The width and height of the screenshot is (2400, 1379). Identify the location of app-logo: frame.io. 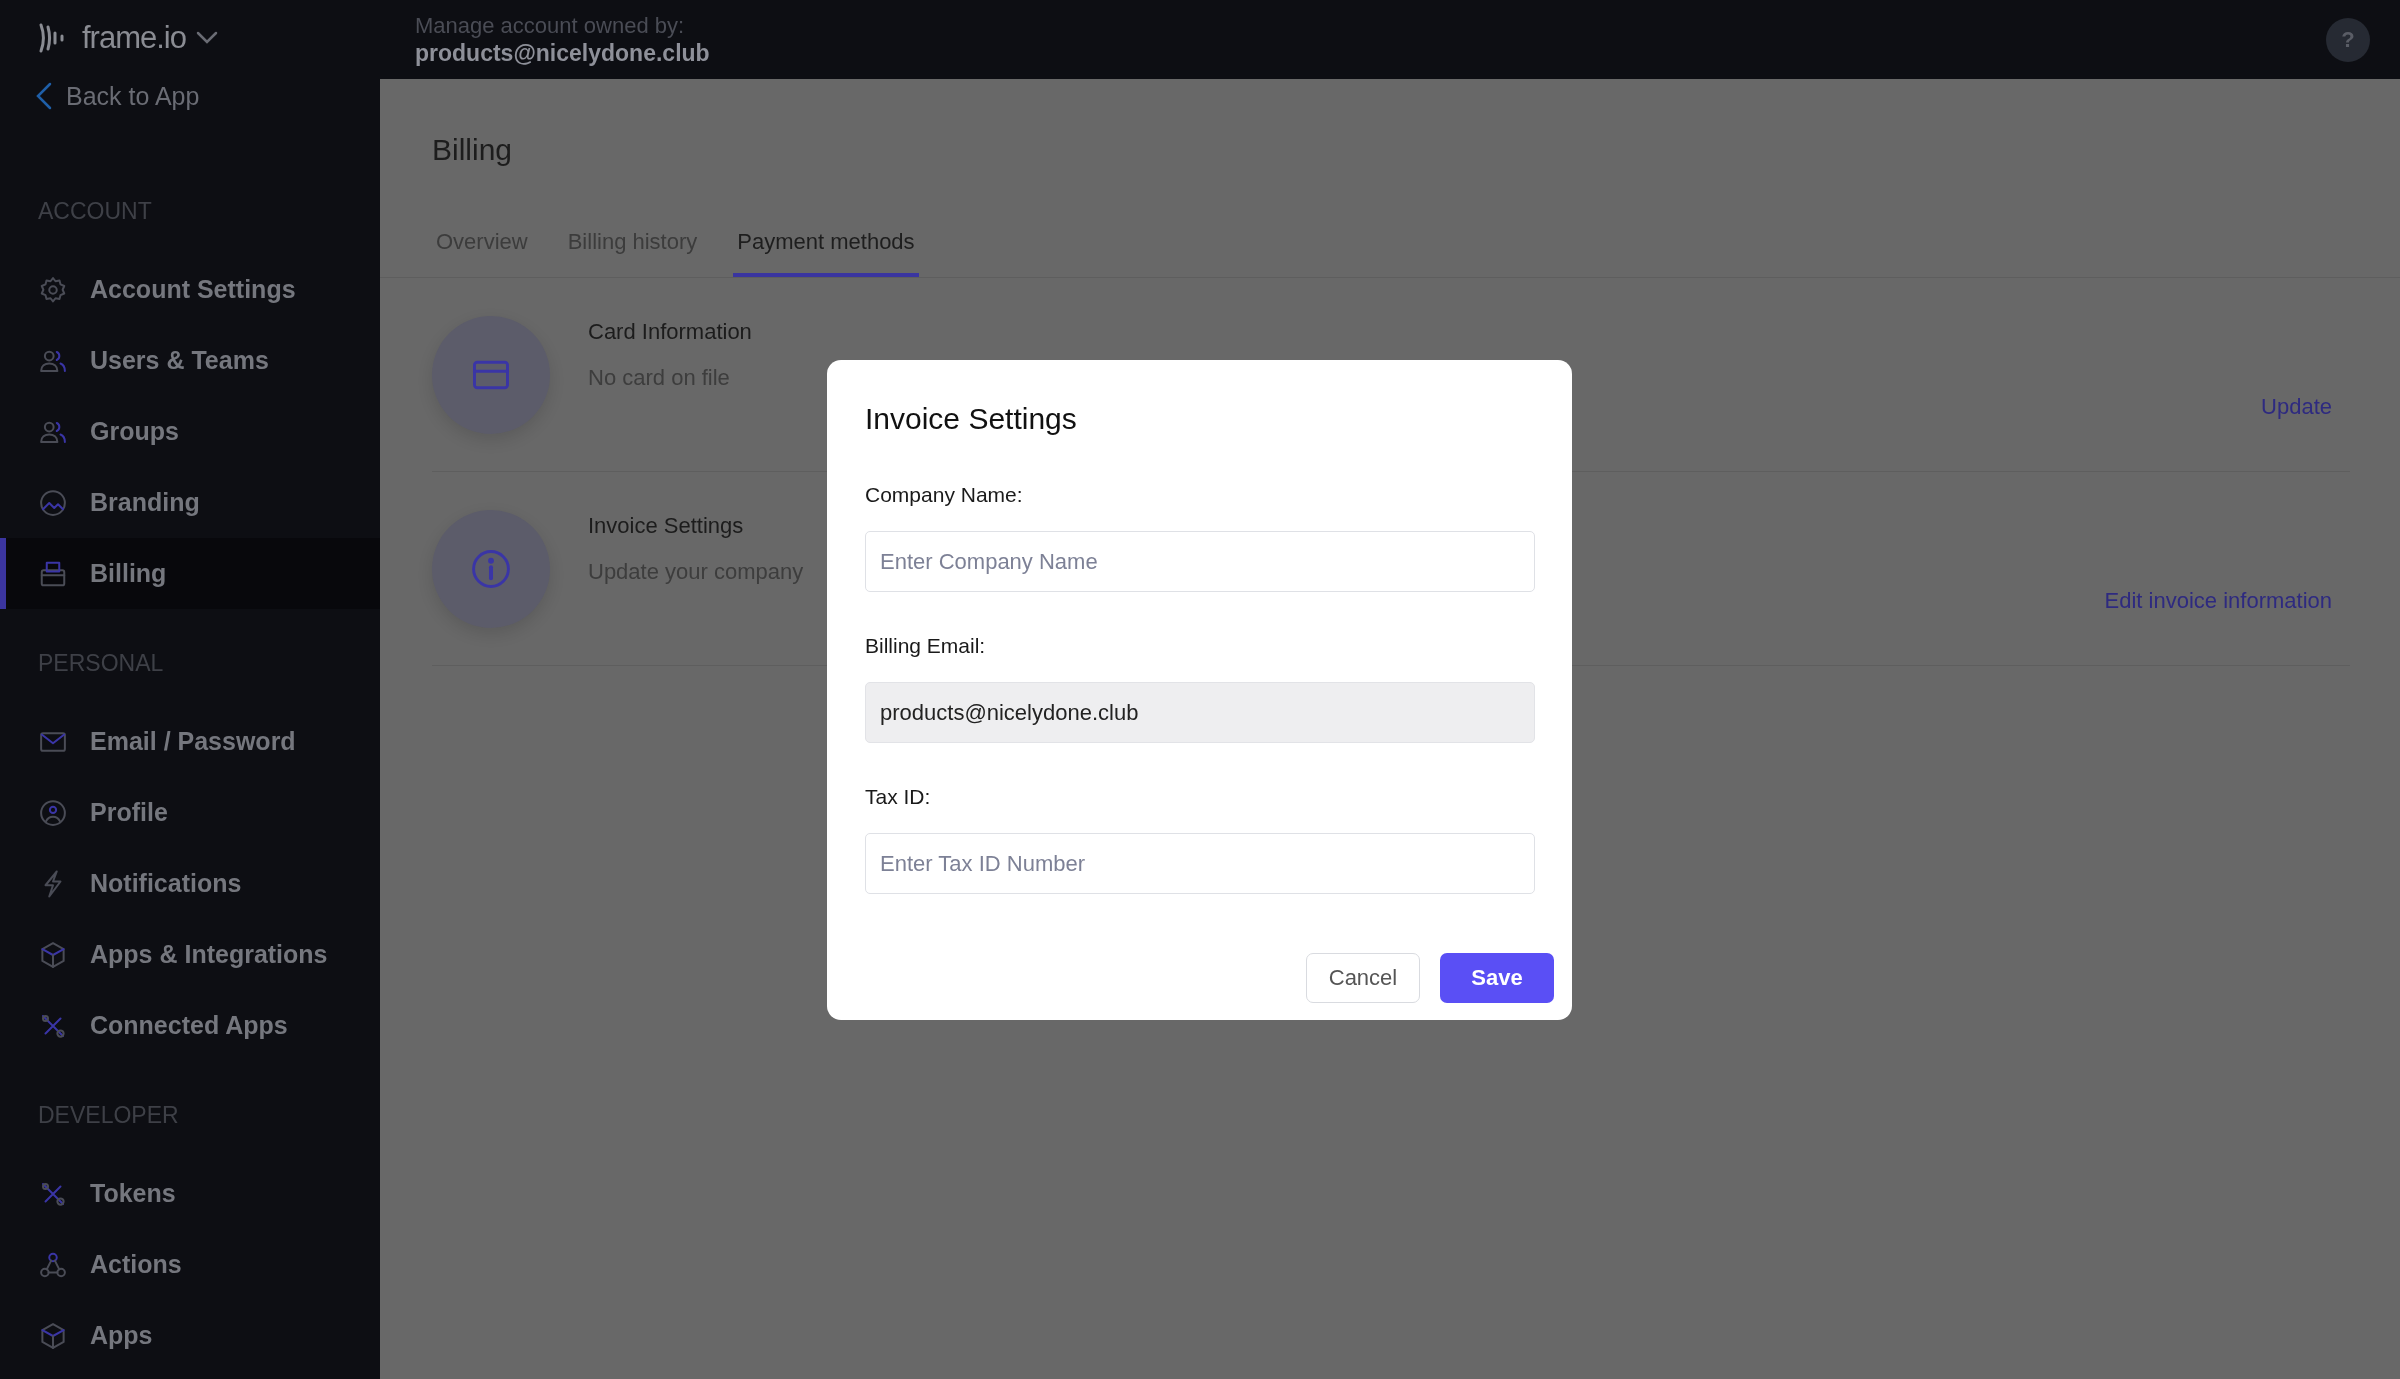
(134, 38).